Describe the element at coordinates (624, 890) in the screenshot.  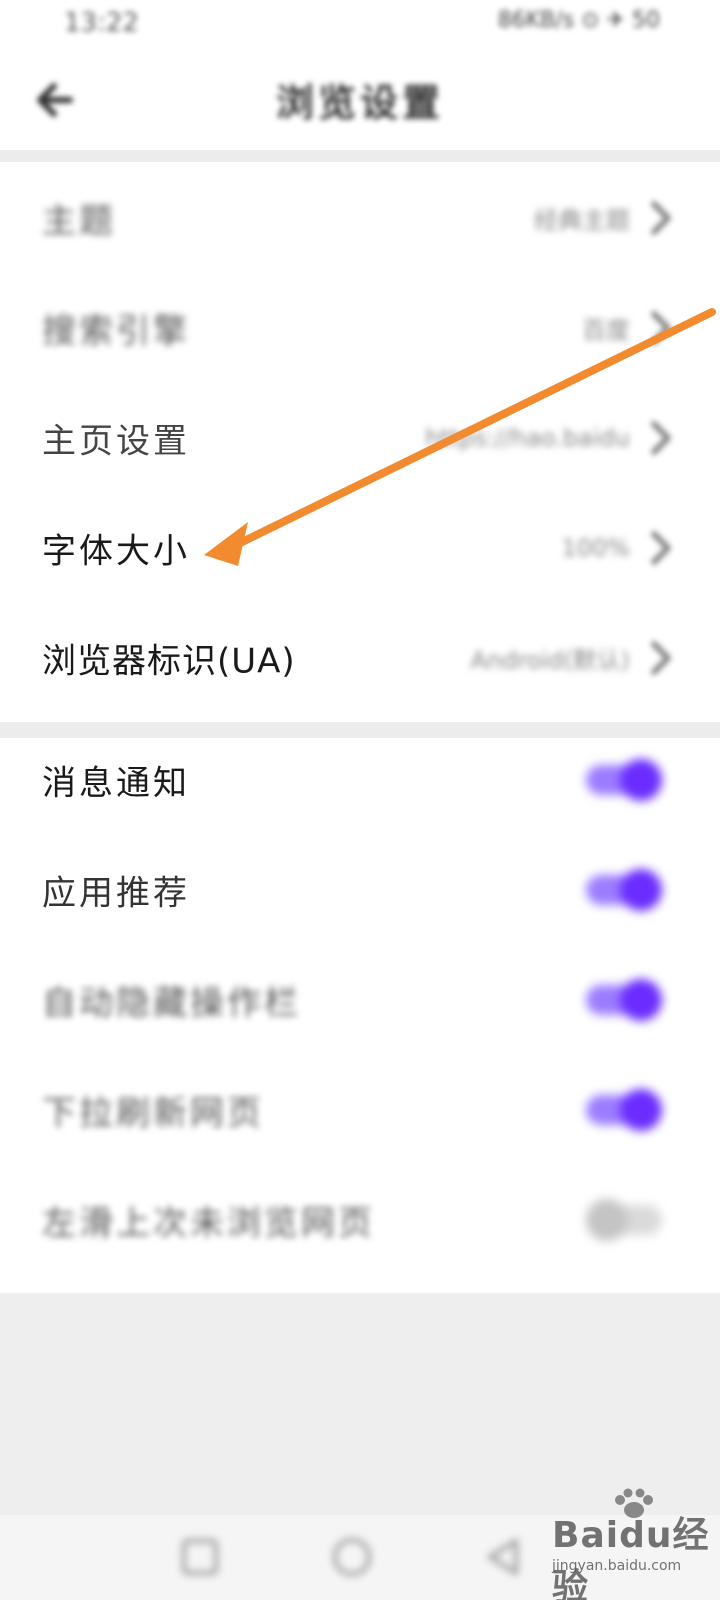
I see `app-recommend-toggle` at that location.